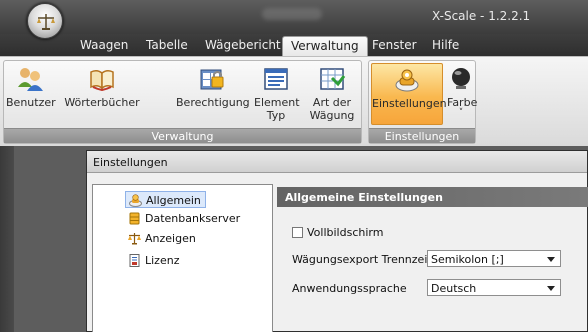 This screenshot has height=332, width=588. I want to click on scale-logo-icon, so click(46, 22).